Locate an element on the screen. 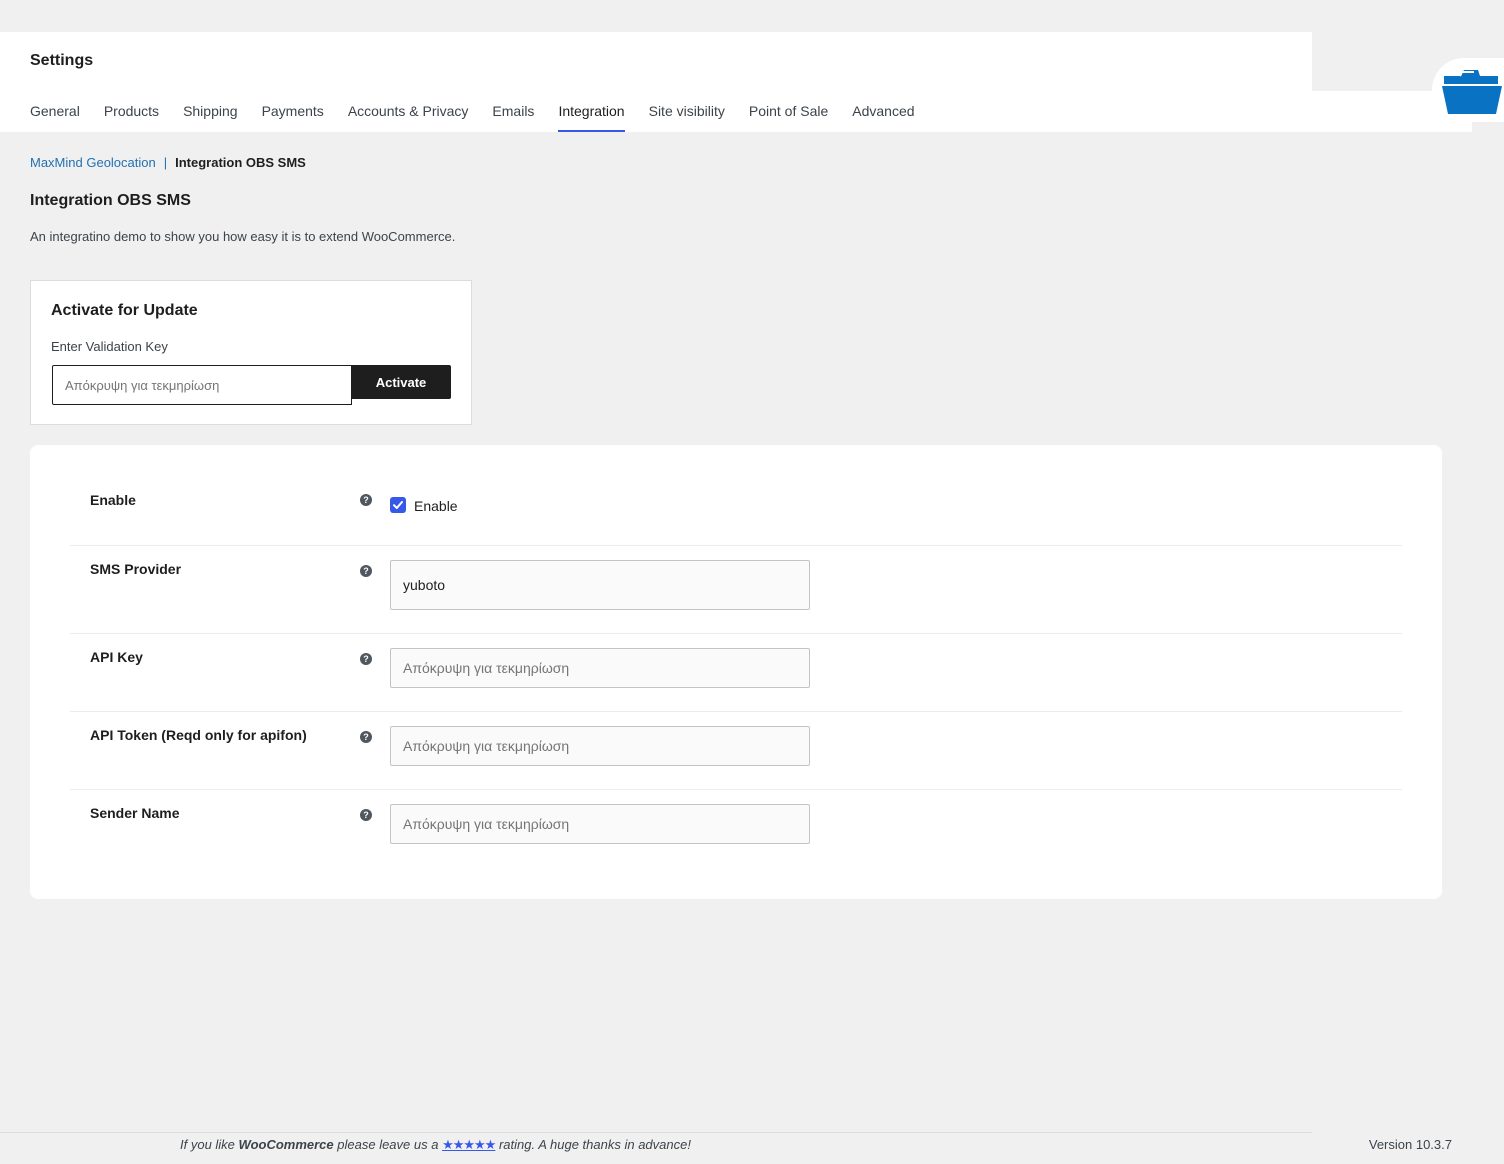 This screenshot has height=1164, width=1504. setting-row-api-key: API Key ? is located at coordinates (736, 673).